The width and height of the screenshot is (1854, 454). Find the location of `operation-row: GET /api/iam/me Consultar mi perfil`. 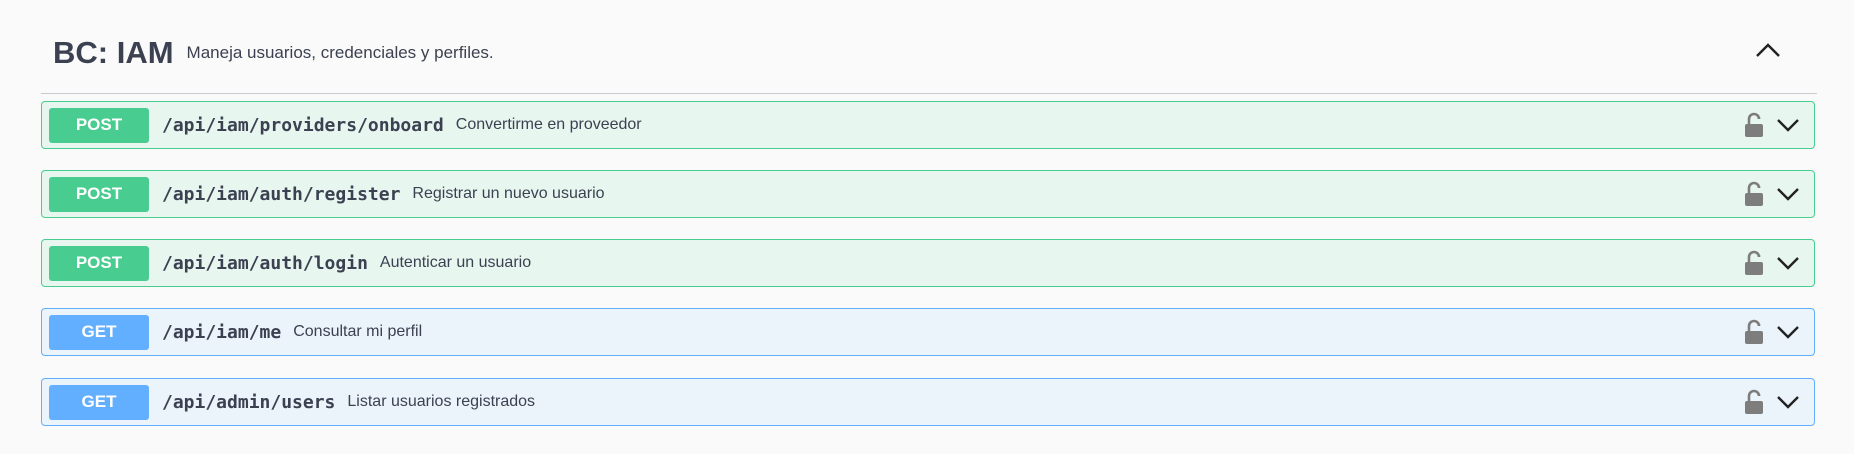

operation-row: GET /api/iam/me Consultar mi perfil is located at coordinates (928, 332).